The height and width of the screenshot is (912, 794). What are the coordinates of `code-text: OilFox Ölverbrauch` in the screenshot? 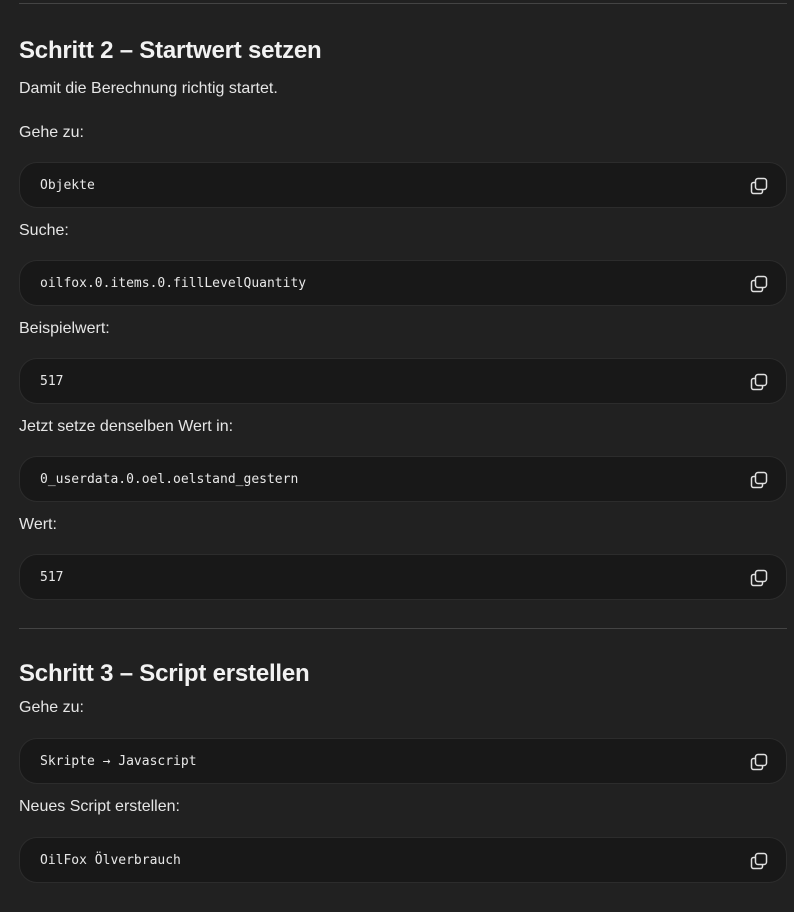 It's located at (110, 860).